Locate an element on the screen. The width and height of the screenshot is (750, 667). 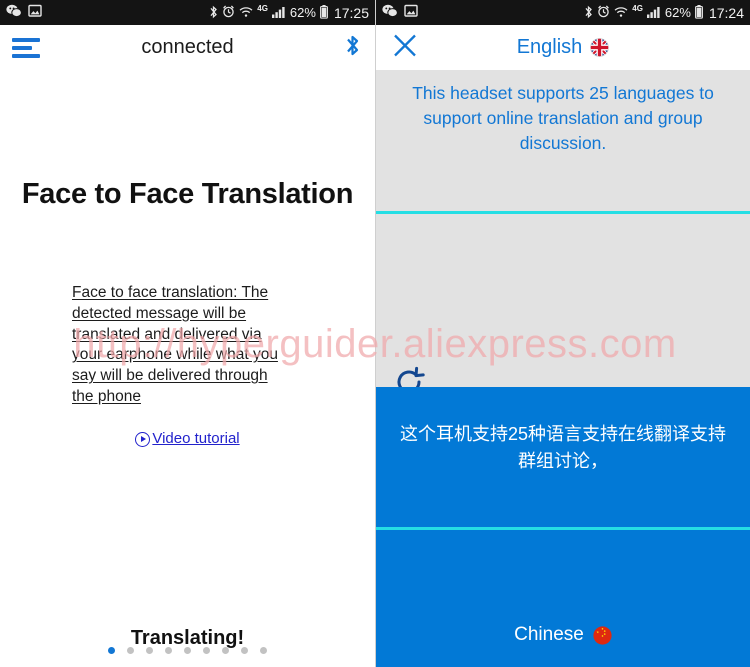
status-bar-right-icons: 4G 62% 17:25 is located at coordinates (289, 12).